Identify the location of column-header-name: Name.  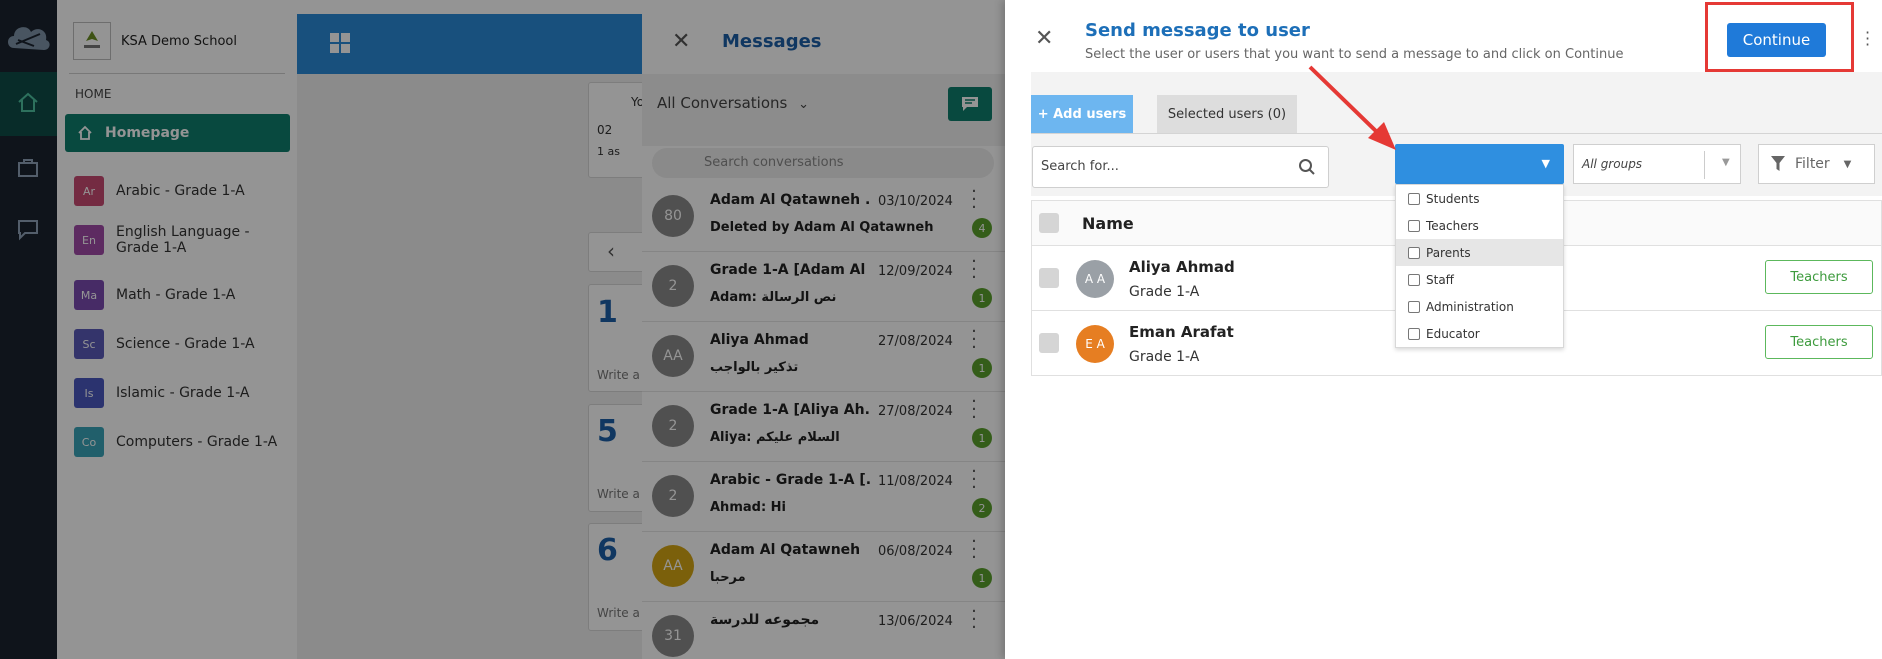
(1108, 223).